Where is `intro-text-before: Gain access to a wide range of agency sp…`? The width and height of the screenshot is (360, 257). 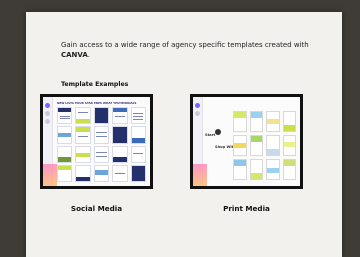
intro-text-before: Gain access to a wide range of agency sp… is located at coordinates (185, 45).